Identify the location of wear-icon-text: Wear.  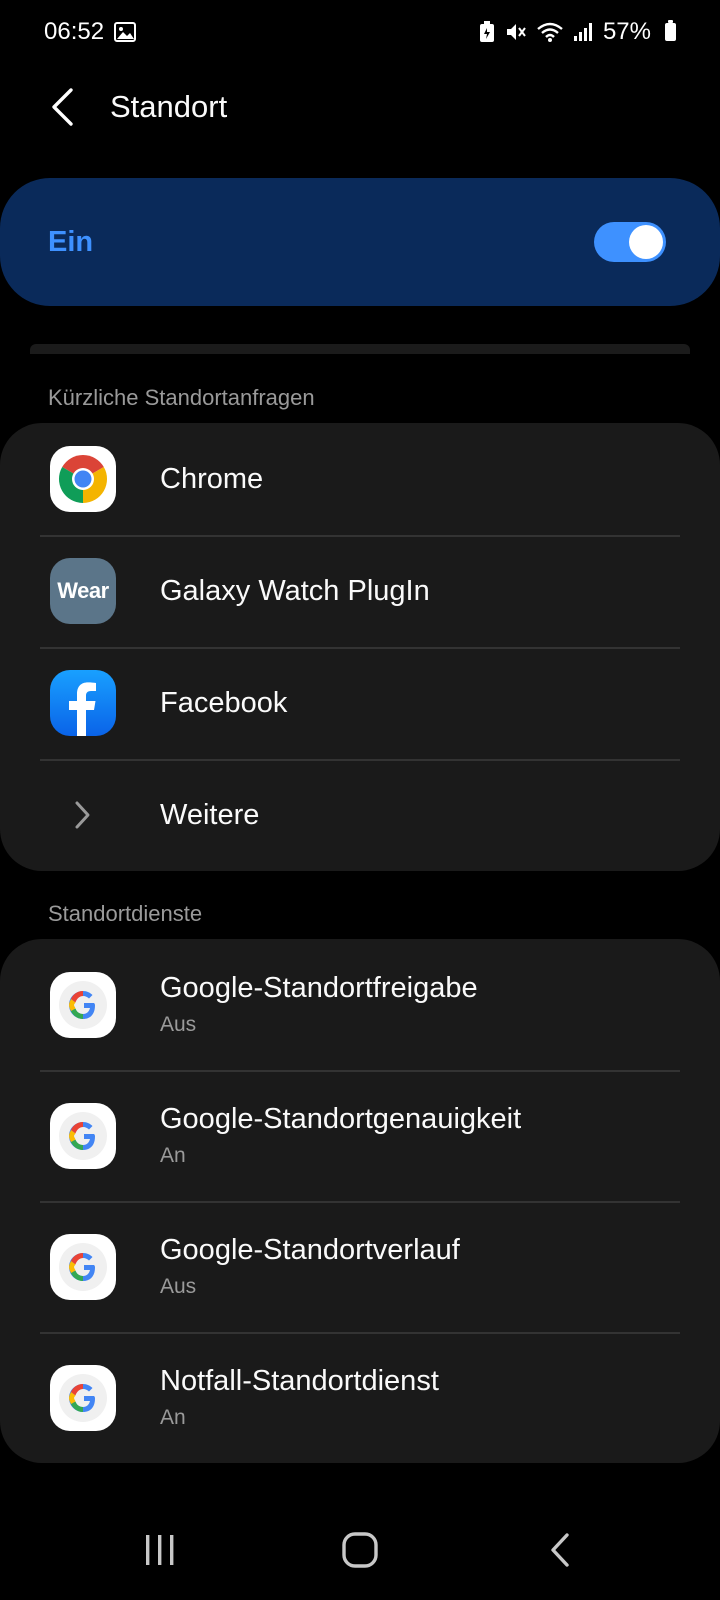
(83, 590).